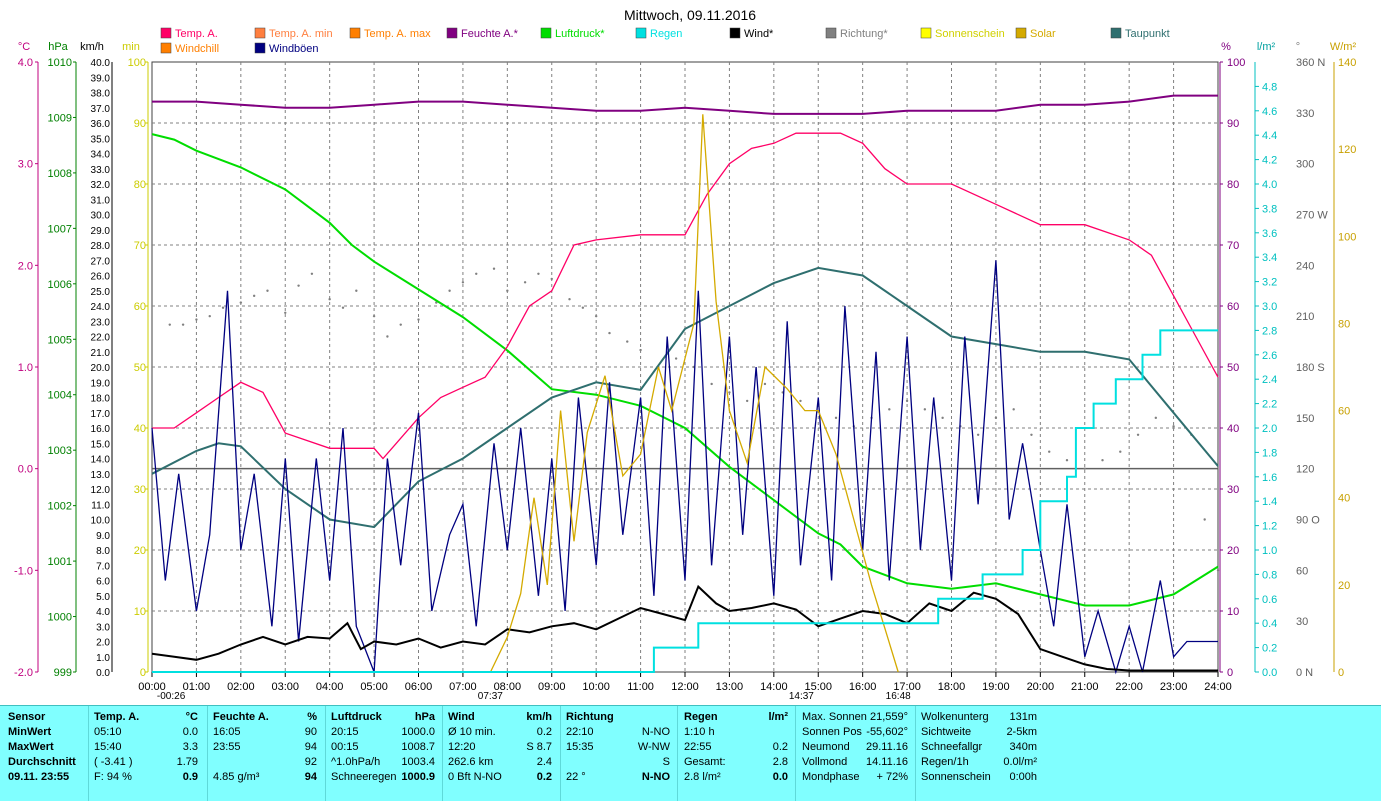 The width and height of the screenshot is (1381, 801). Describe the element at coordinates (666, 34) in the screenshot. I see `legend-label: Regen` at that location.